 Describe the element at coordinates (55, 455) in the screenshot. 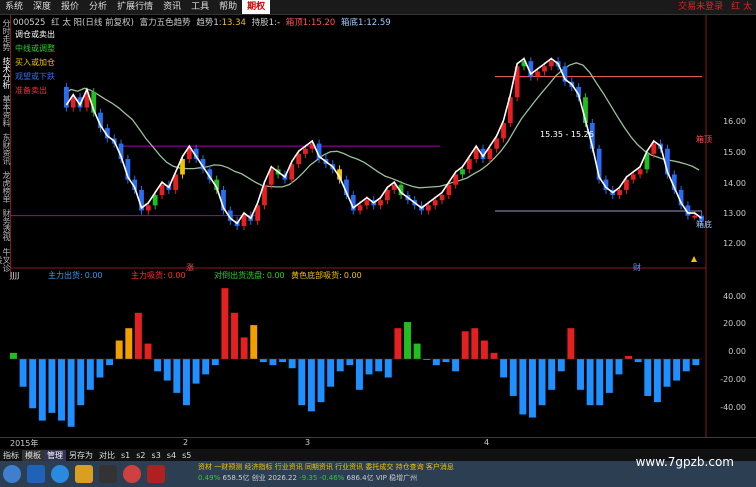

I see `tab-manage: 管理` at that location.